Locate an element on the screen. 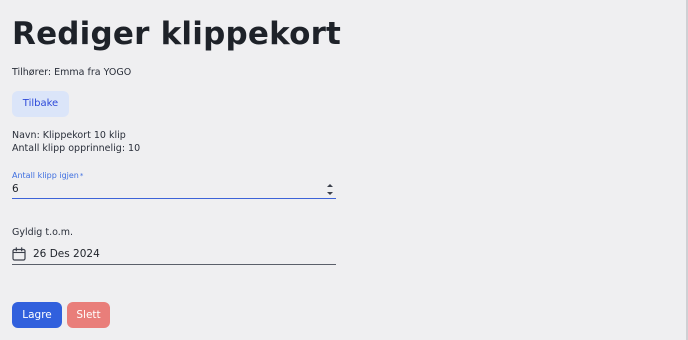 This screenshot has height=340, width=688. calendar-icon is located at coordinates (19, 253).